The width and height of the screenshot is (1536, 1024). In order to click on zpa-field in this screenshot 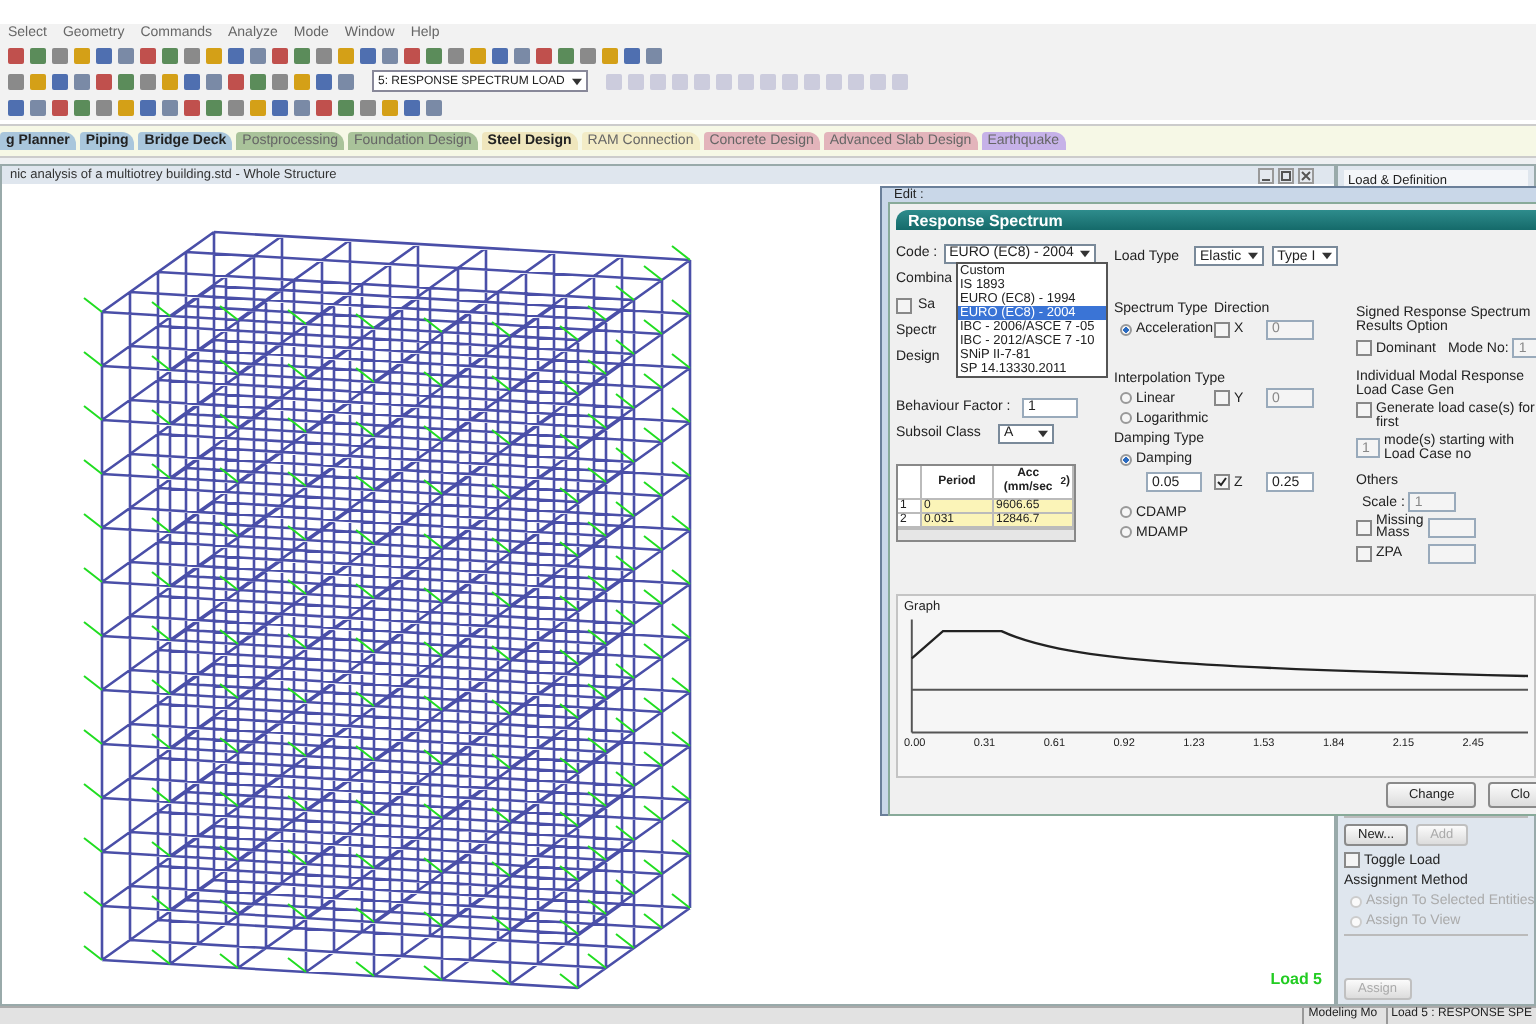, I will do `click(1452, 554)`.